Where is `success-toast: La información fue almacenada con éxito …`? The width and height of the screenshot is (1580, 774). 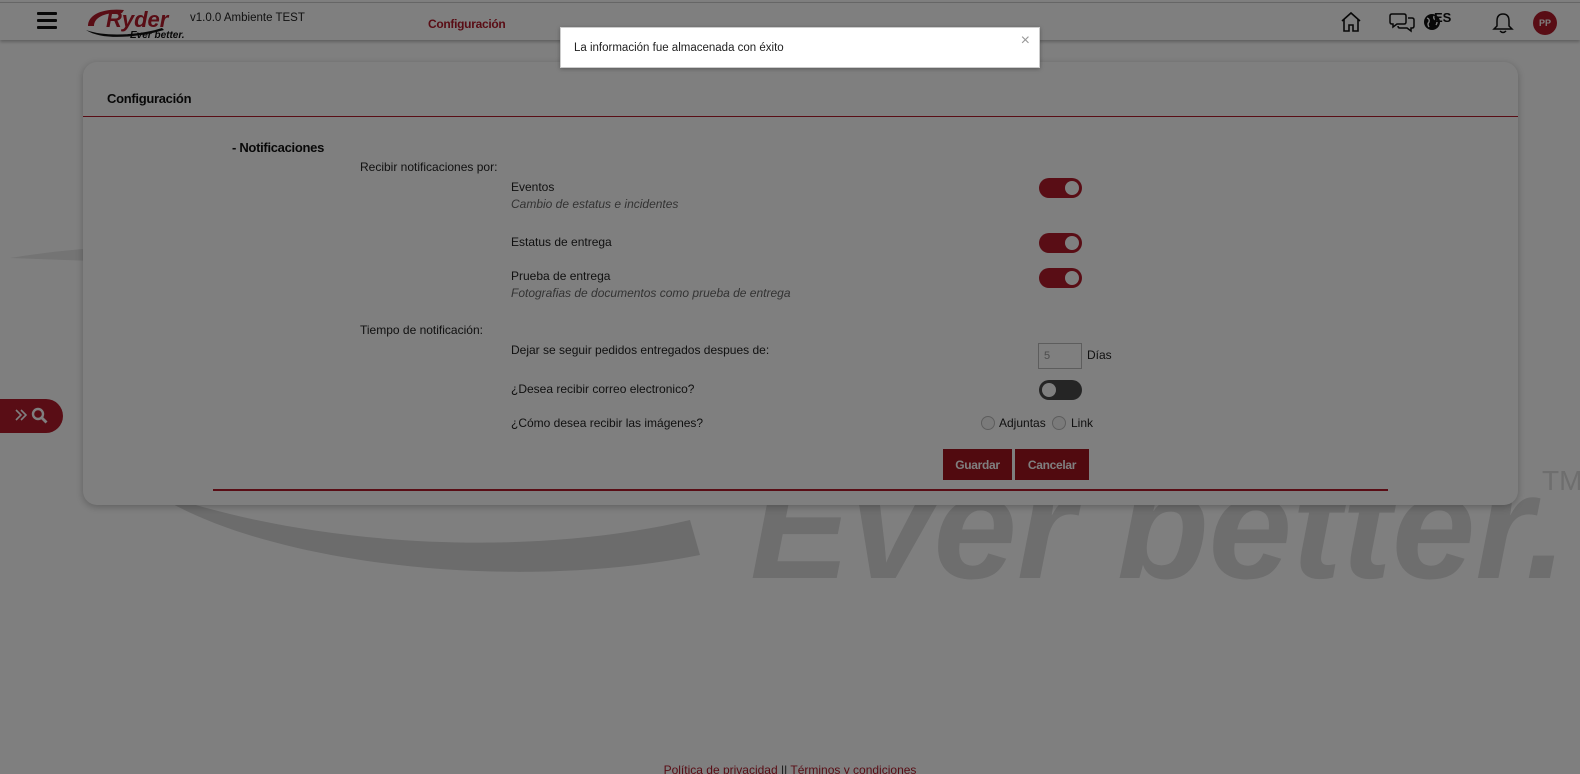
success-toast: La información fue almacenada con éxito … is located at coordinates (800, 47).